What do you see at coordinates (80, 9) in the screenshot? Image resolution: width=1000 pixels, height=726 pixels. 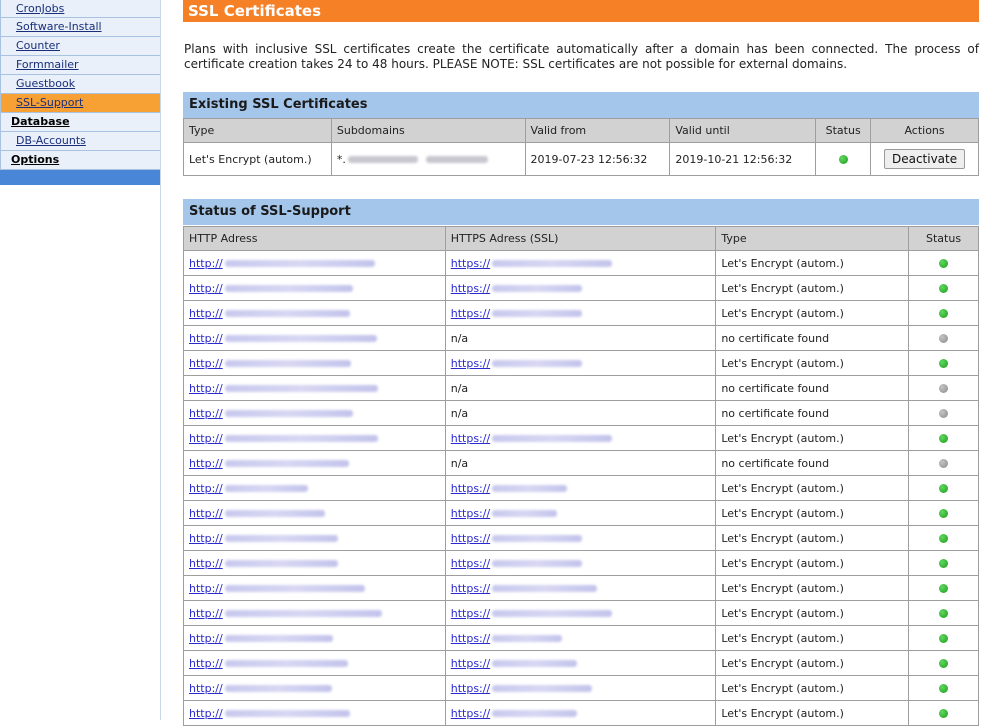 I see `sidebar-item-cronjobs: CronJobs` at bounding box center [80, 9].